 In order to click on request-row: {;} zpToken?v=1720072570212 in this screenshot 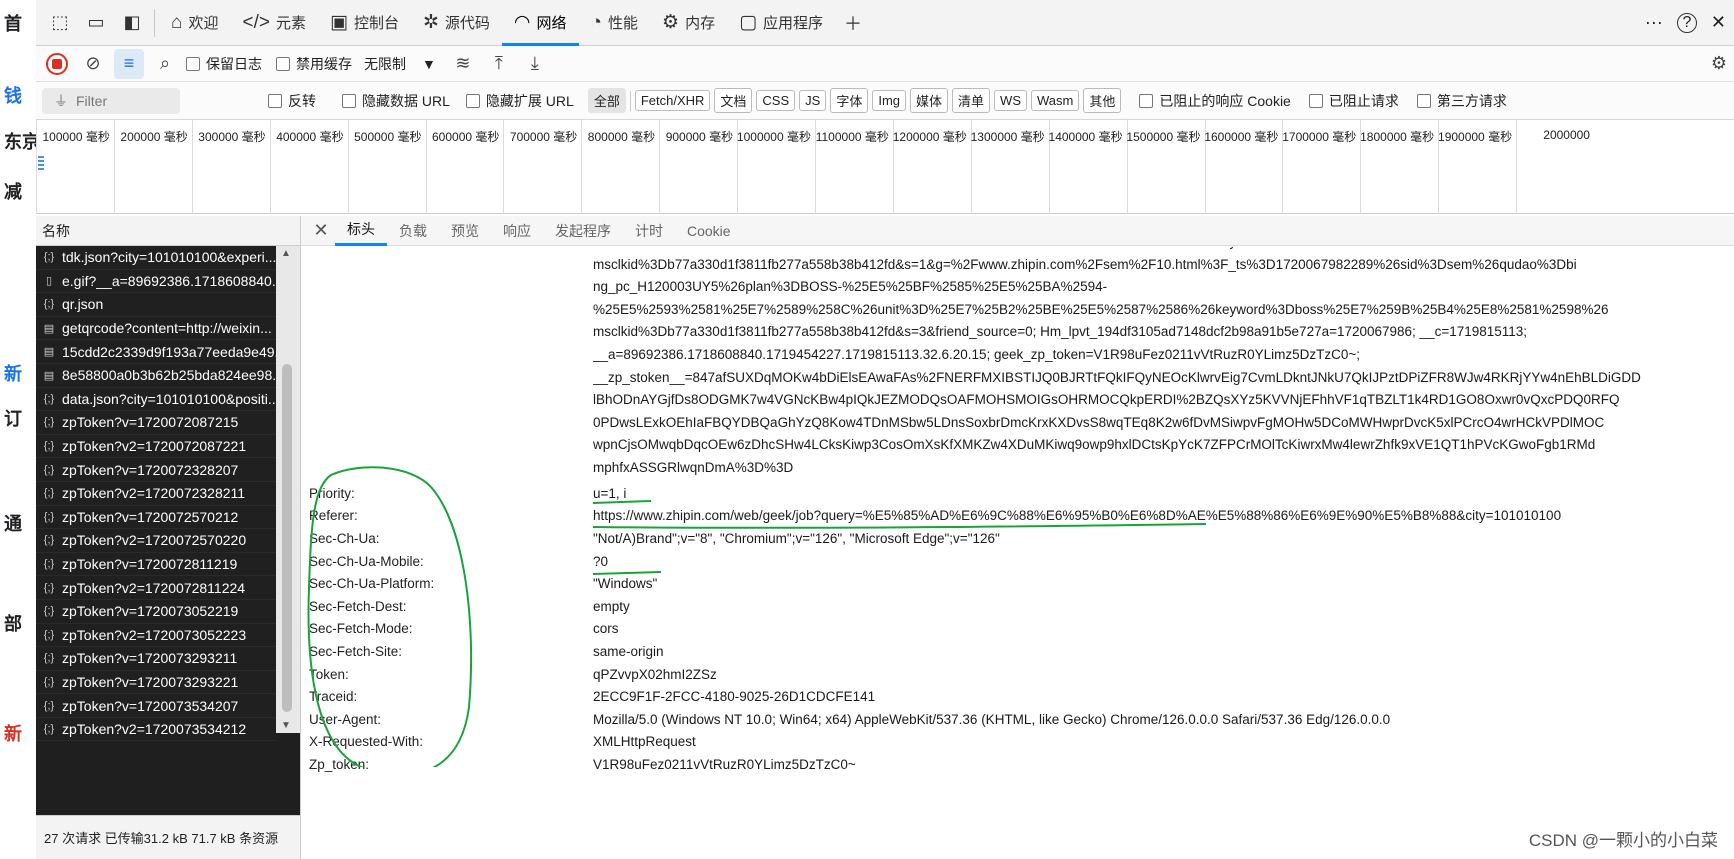, I will do `click(156, 517)`.